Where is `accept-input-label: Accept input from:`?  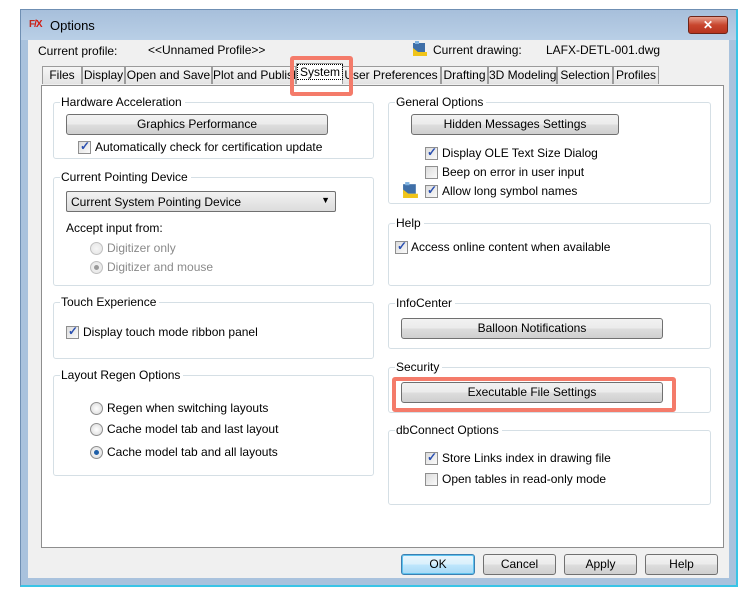
accept-input-label: Accept input from: is located at coordinates (114, 228).